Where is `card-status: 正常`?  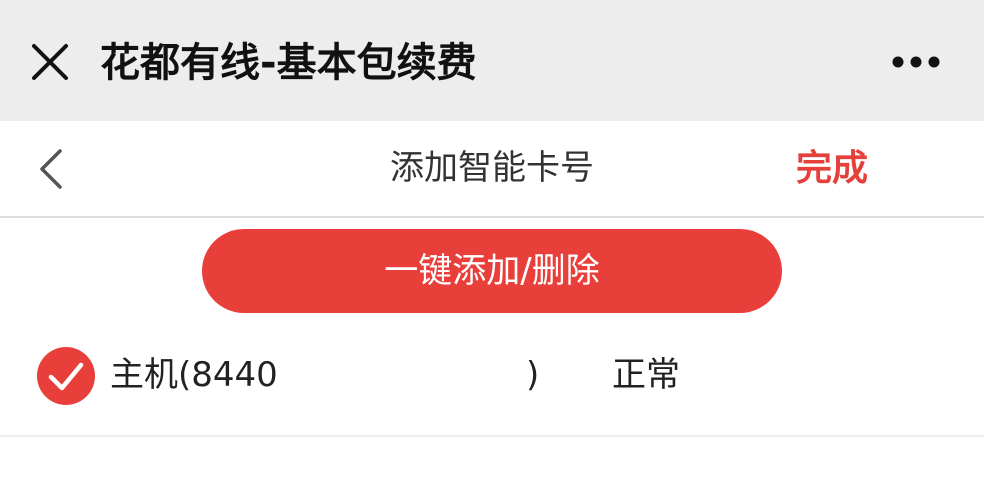
card-status: 正常 is located at coordinates (646, 375).